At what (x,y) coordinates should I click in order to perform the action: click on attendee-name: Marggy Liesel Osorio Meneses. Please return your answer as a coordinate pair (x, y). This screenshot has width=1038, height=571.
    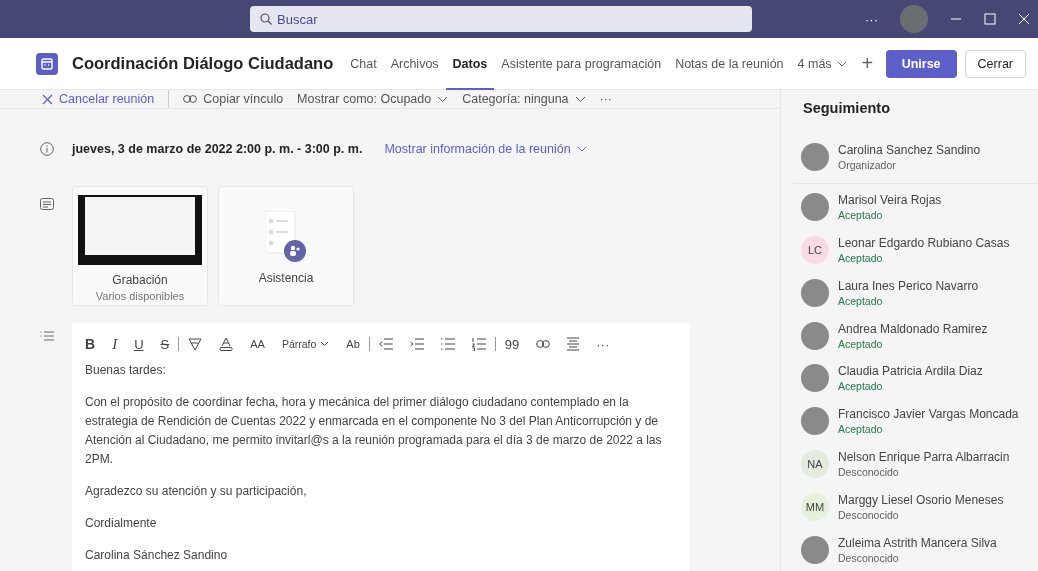
    Looking at the image, I should click on (921, 499).